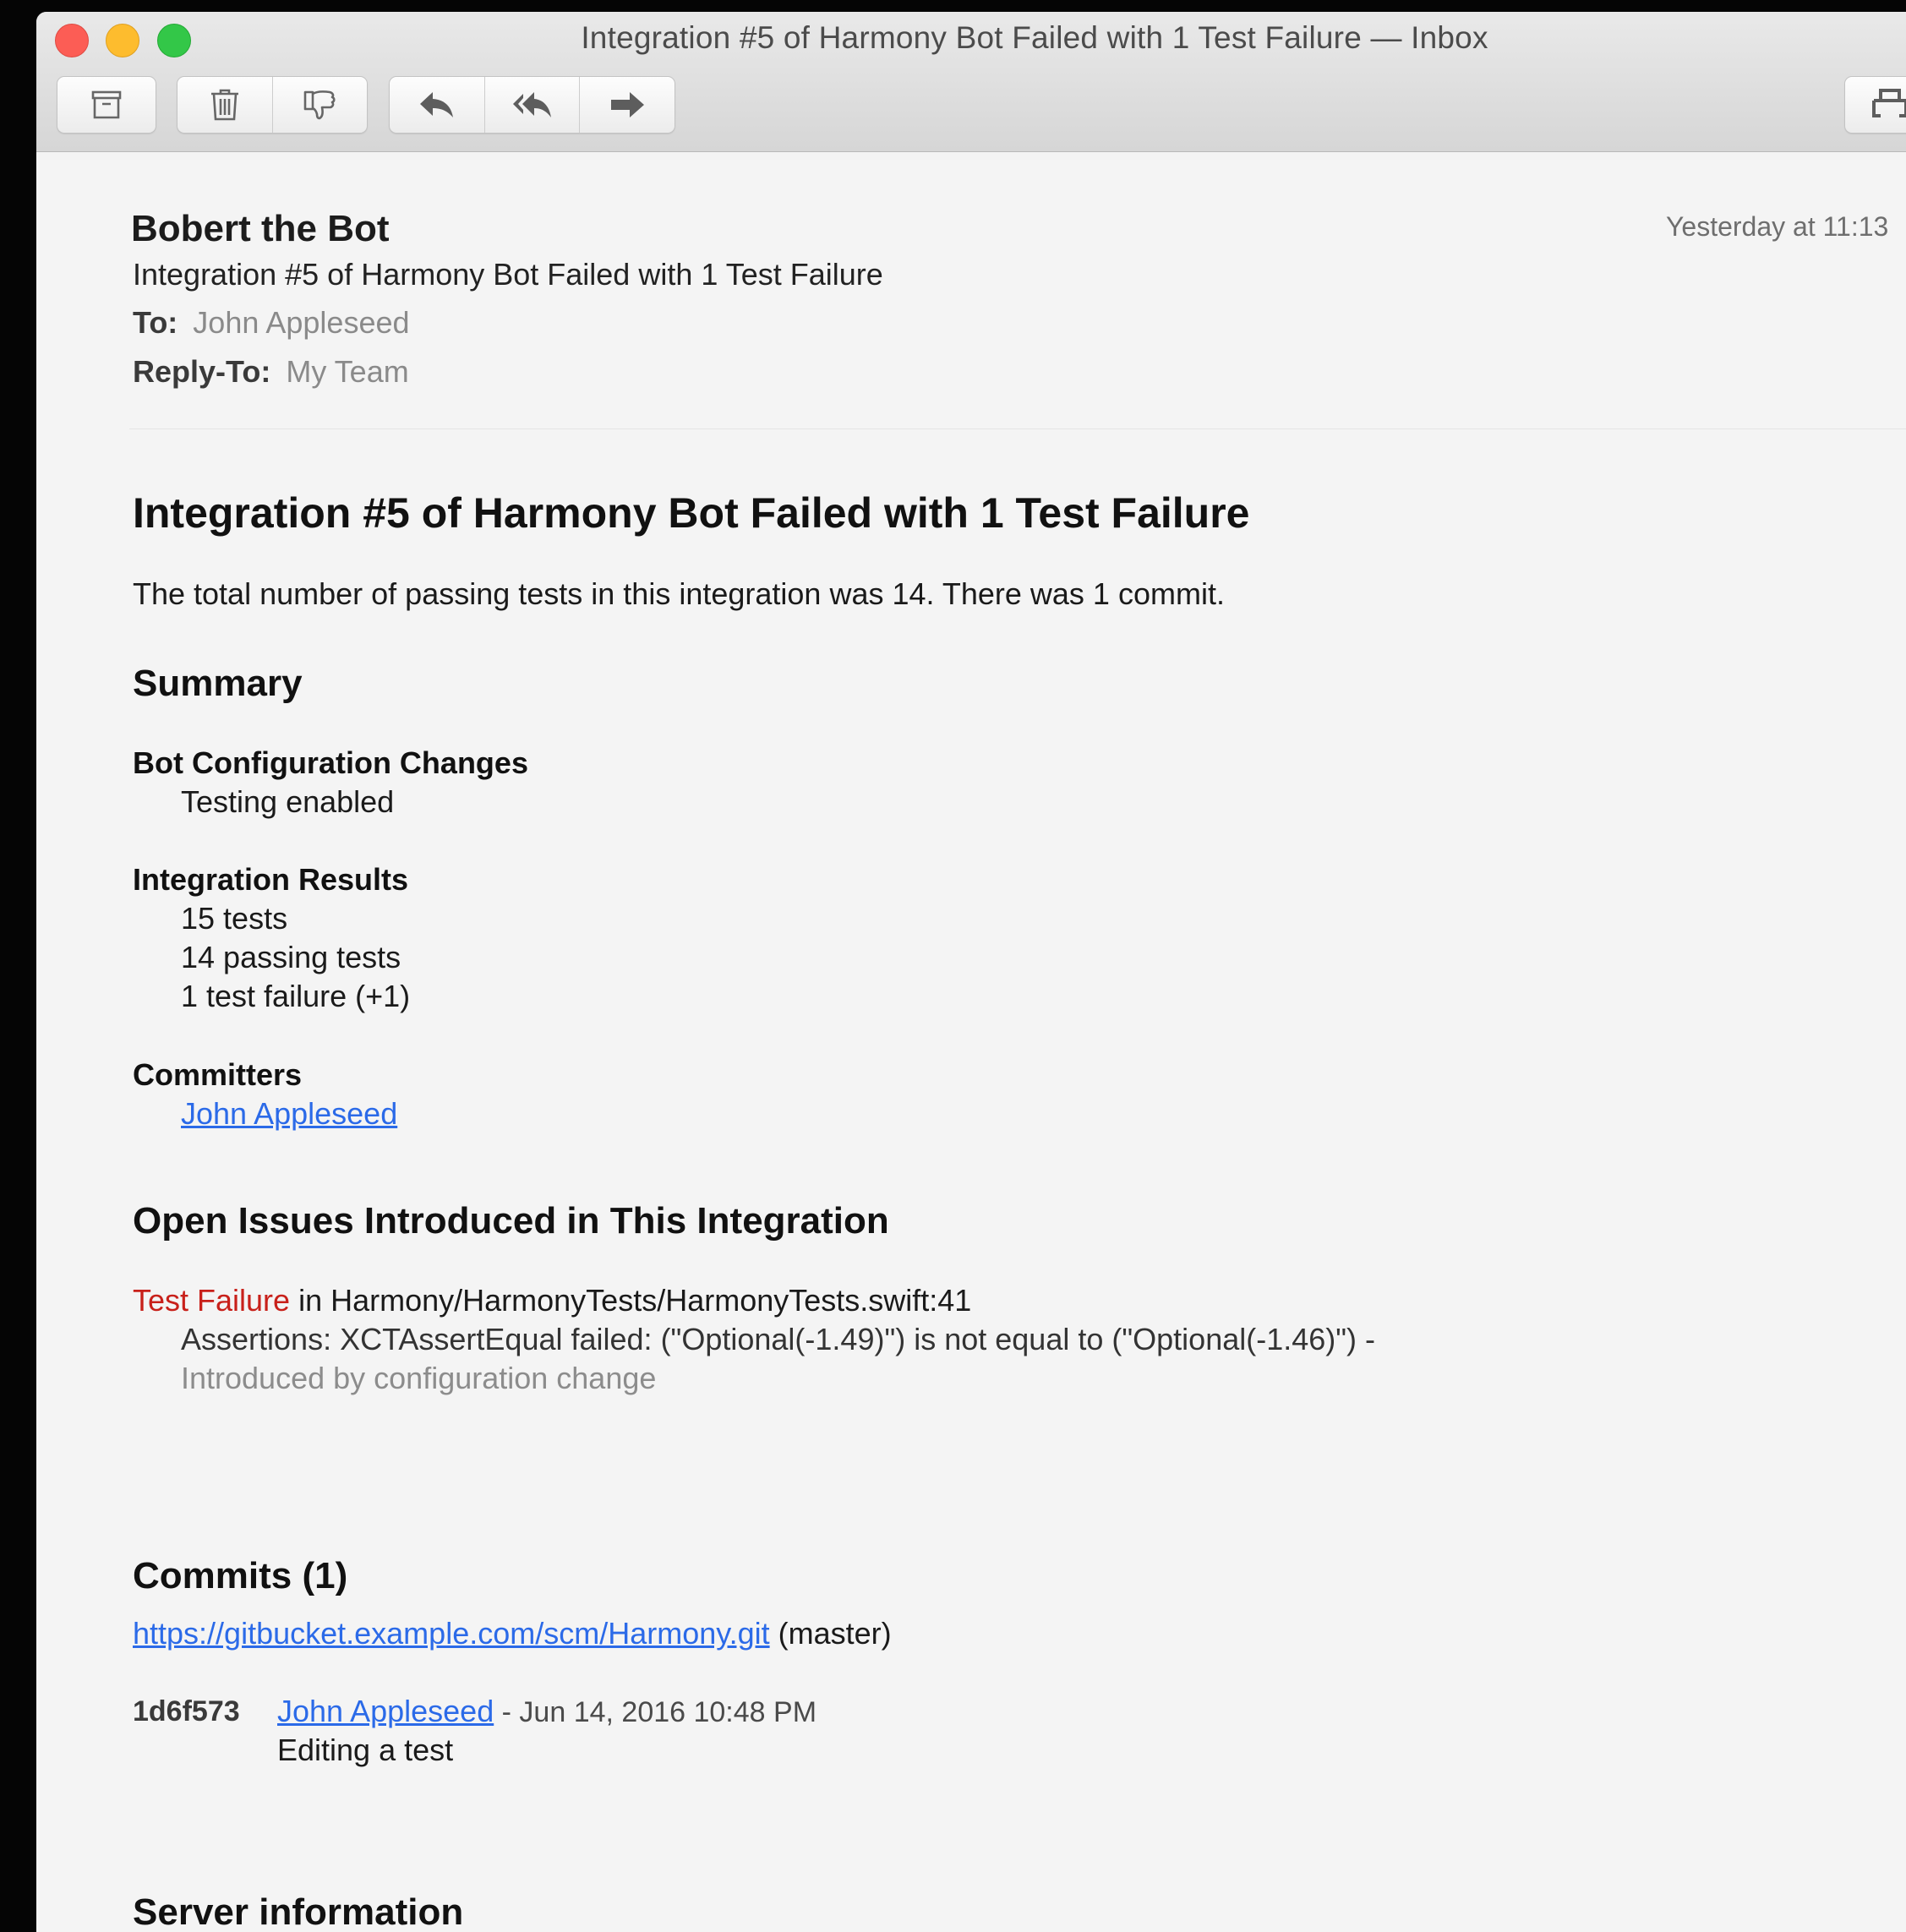 This screenshot has height=1932, width=1906. Describe the element at coordinates (288, 801) in the screenshot. I see `config-item: Testing enabled` at that location.